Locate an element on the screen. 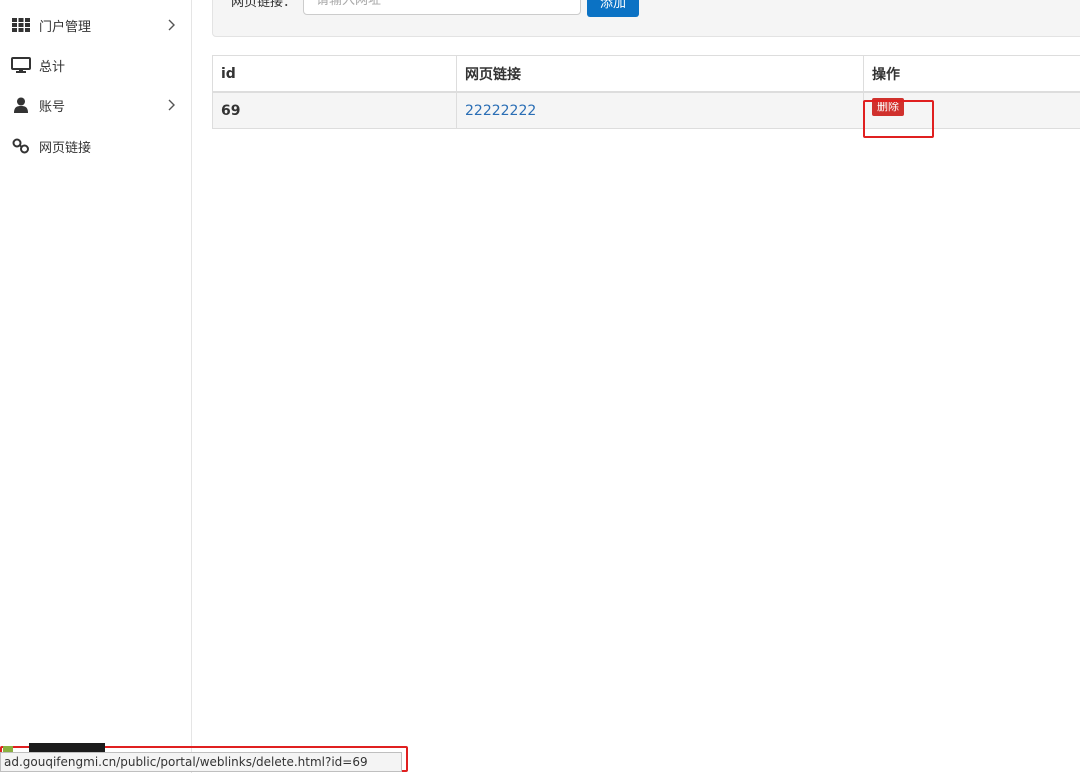  user-icon is located at coordinates (21, 105).